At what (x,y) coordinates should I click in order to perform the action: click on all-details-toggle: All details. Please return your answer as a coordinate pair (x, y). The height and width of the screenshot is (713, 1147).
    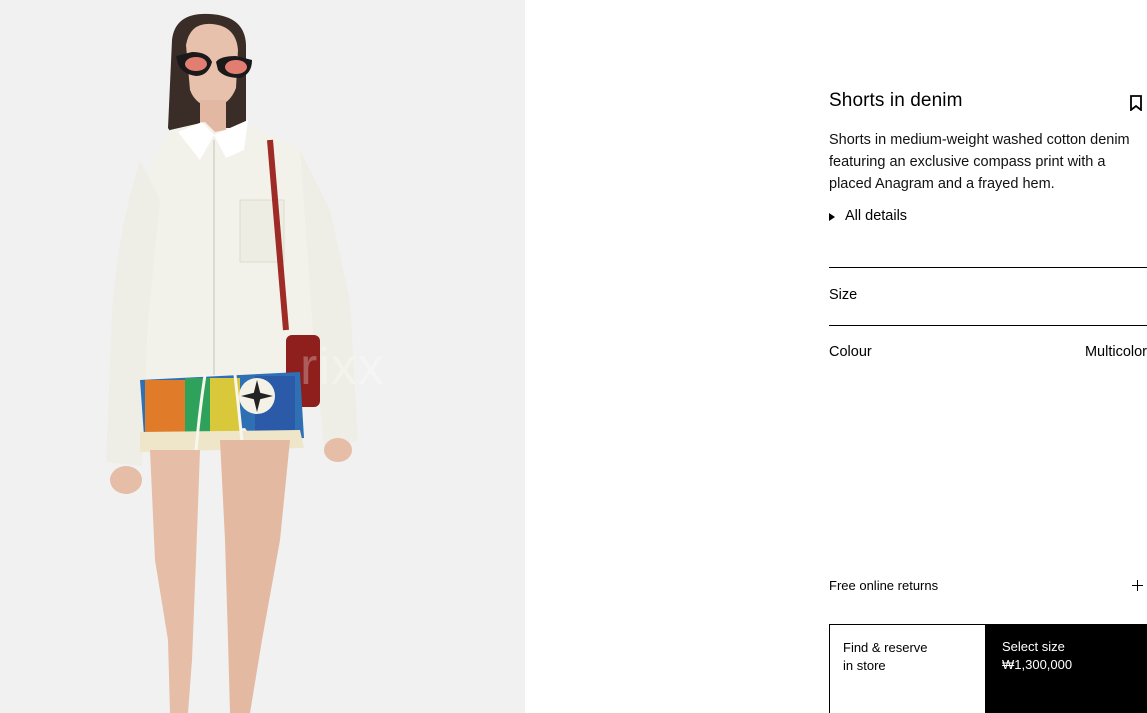
    Looking at the image, I should click on (868, 216).